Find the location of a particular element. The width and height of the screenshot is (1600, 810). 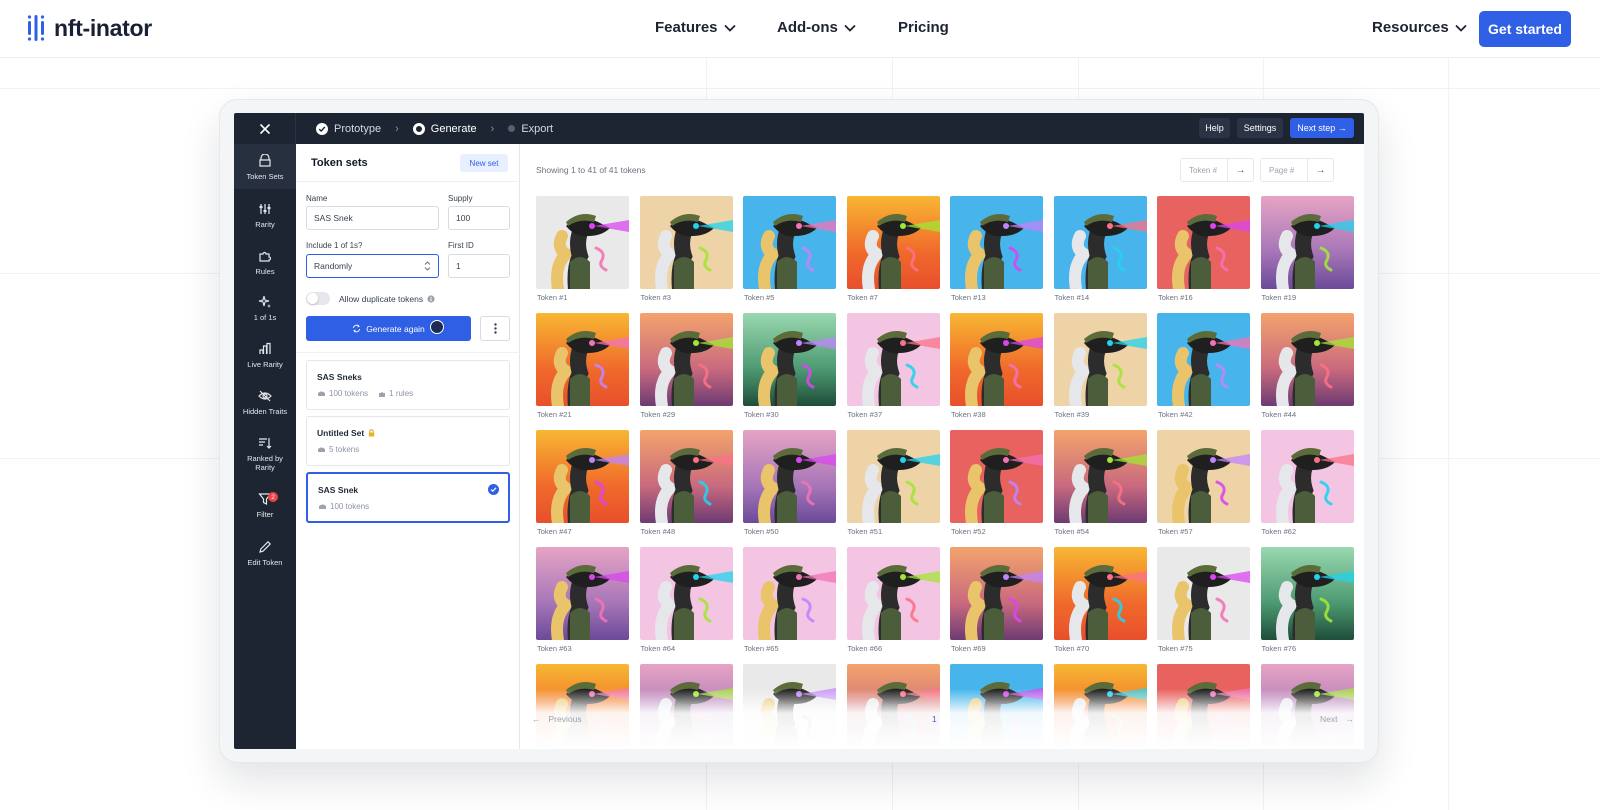

token-tile: Token #13 is located at coordinates (996, 249).